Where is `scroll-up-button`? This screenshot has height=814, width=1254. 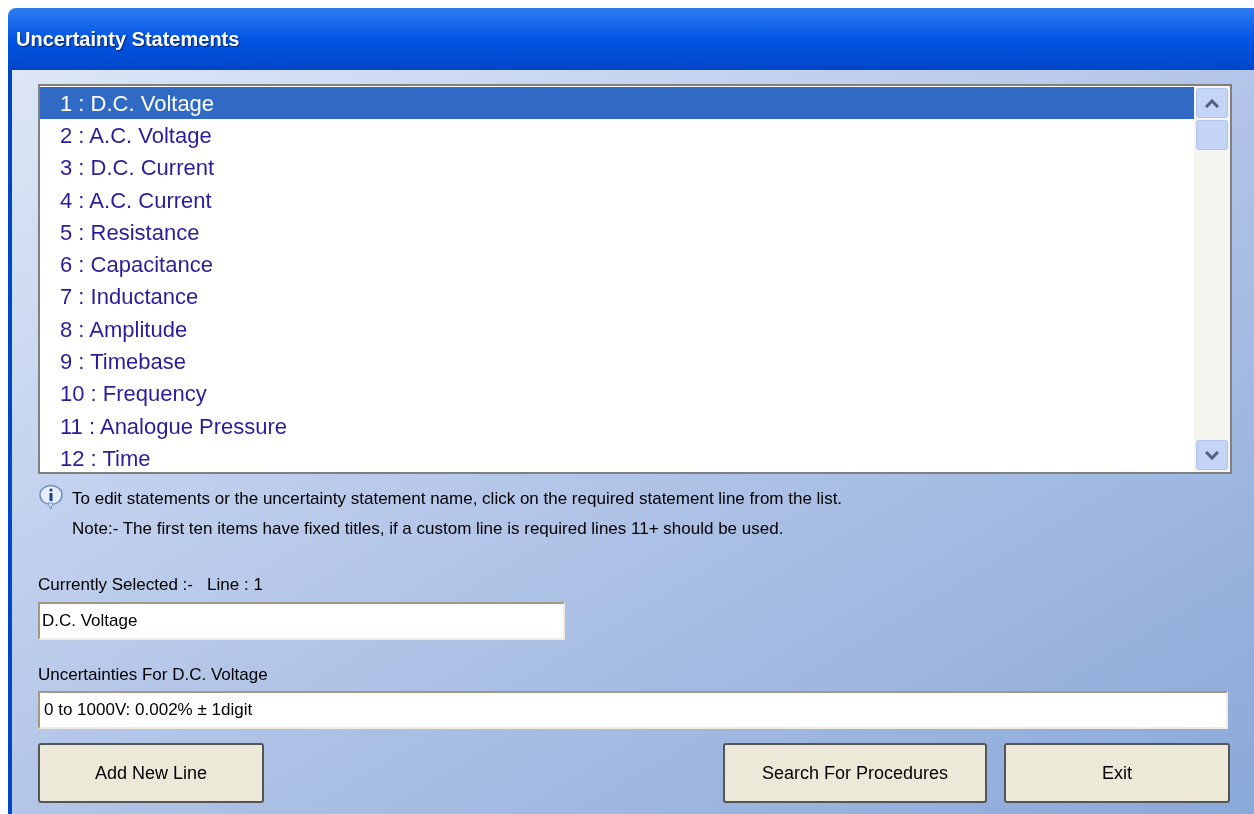
scroll-up-button is located at coordinates (1212, 103).